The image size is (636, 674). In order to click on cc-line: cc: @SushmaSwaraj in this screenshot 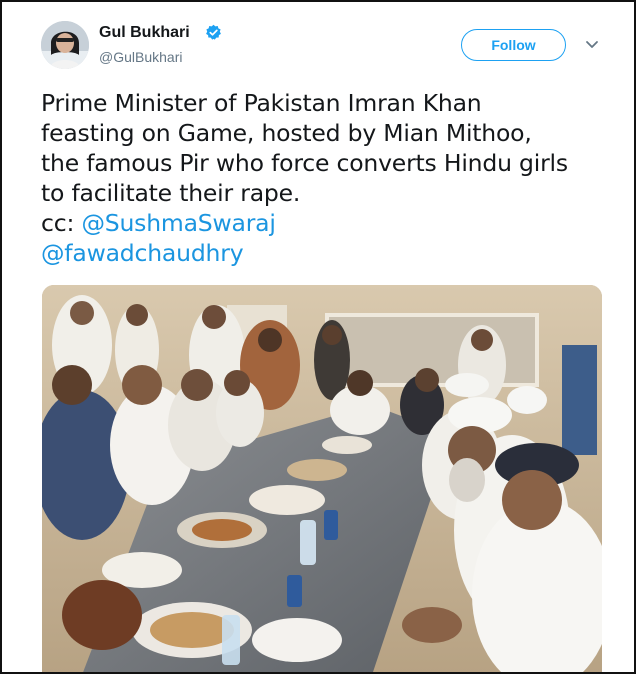, I will do `click(331, 223)`.